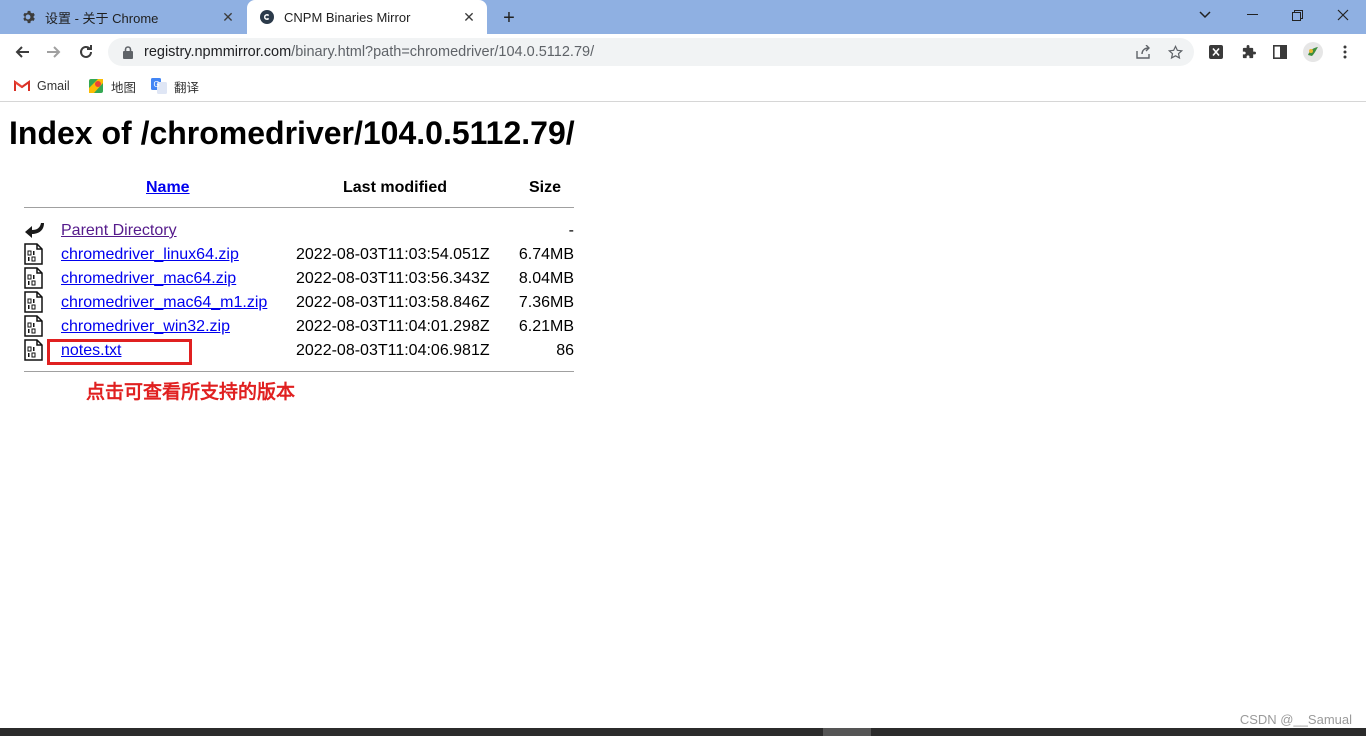  What do you see at coordinates (1343, 15) in the screenshot?
I see `close-window-button` at bounding box center [1343, 15].